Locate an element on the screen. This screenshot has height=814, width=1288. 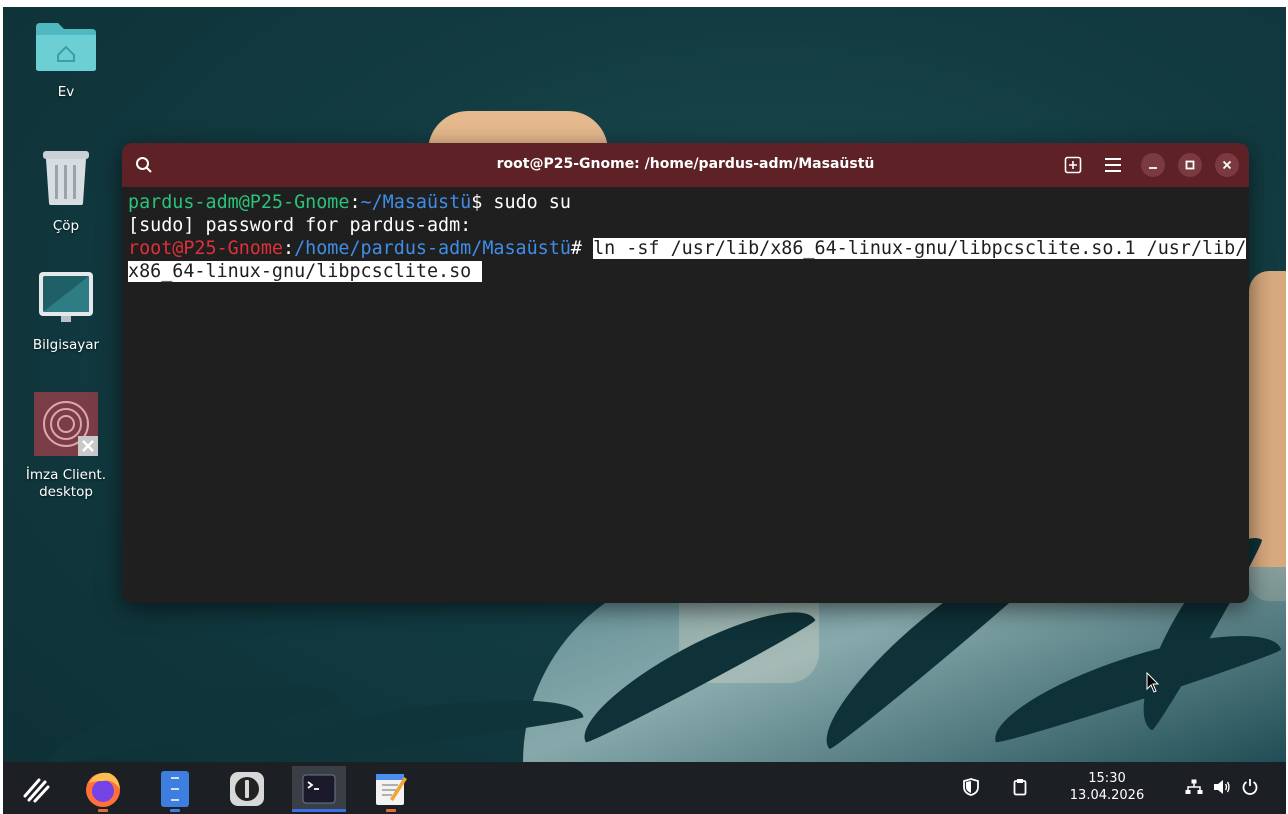
terminal-line: [sudo] password for pardus-adm: is located at coordinates (300, 225).